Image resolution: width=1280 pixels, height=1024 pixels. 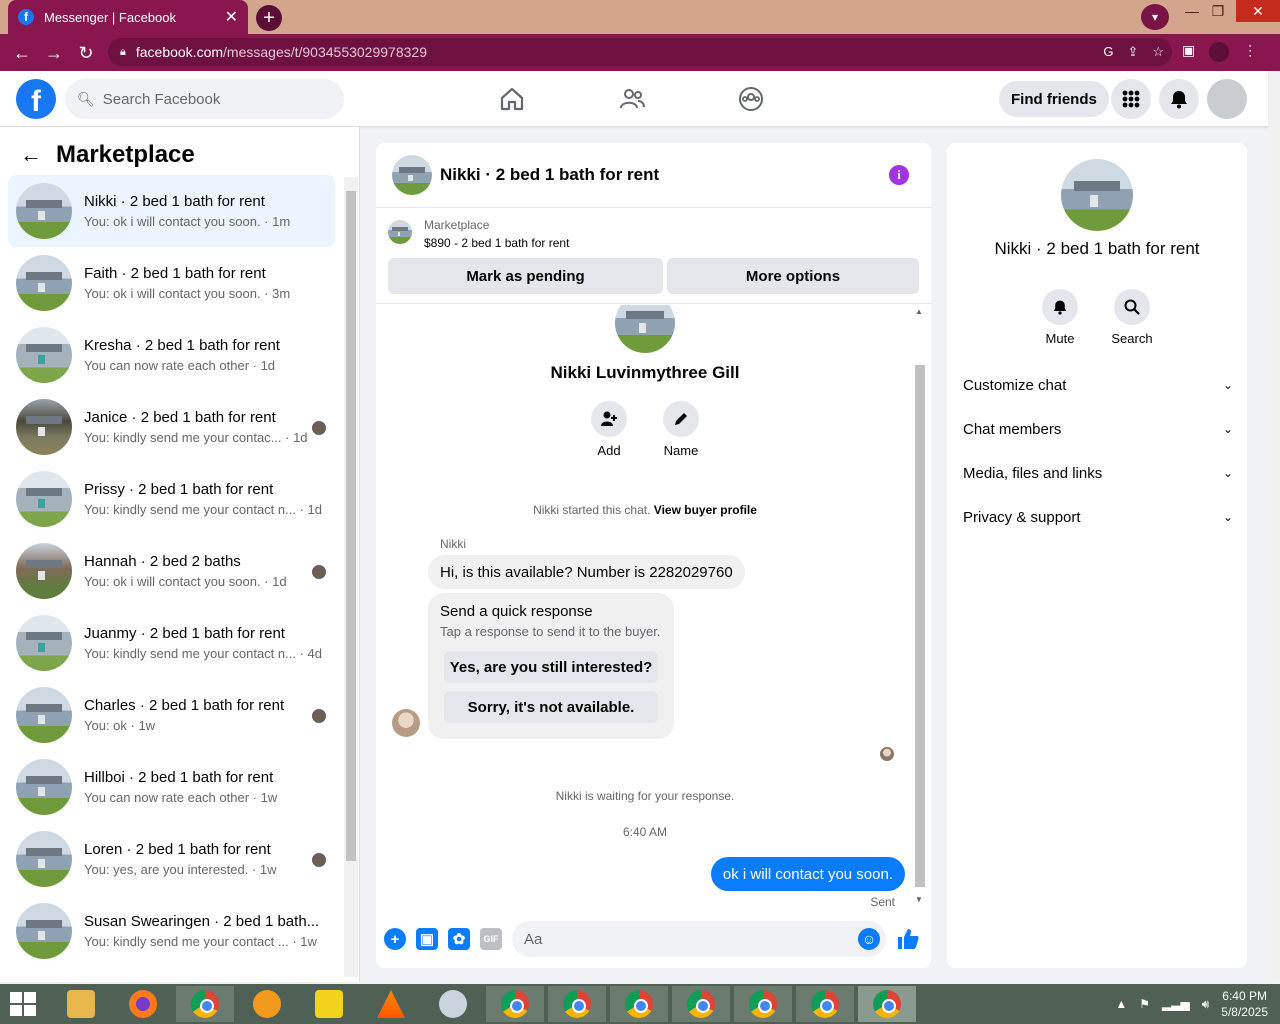 What do you see at coordinates (919, 311) in the screenshot?
I see `scroll-up-icon: ▲` at bounding box center [919, 311].